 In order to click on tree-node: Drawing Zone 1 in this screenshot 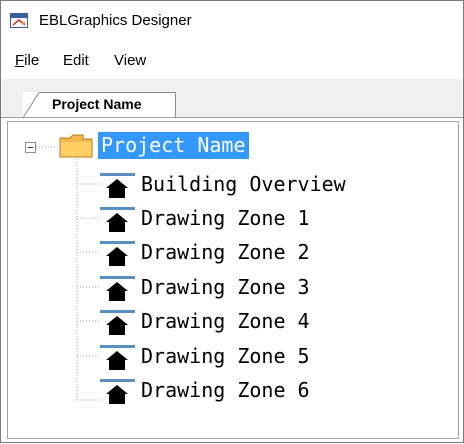, I will do `click(270, 219)`.